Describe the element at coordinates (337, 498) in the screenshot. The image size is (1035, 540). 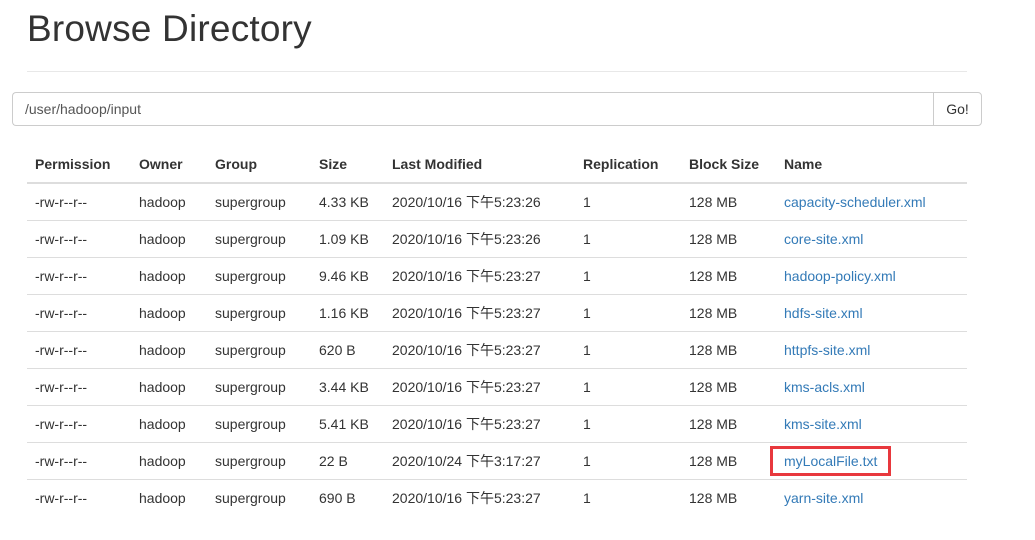
I see `cell-size: 690 B` at that location.